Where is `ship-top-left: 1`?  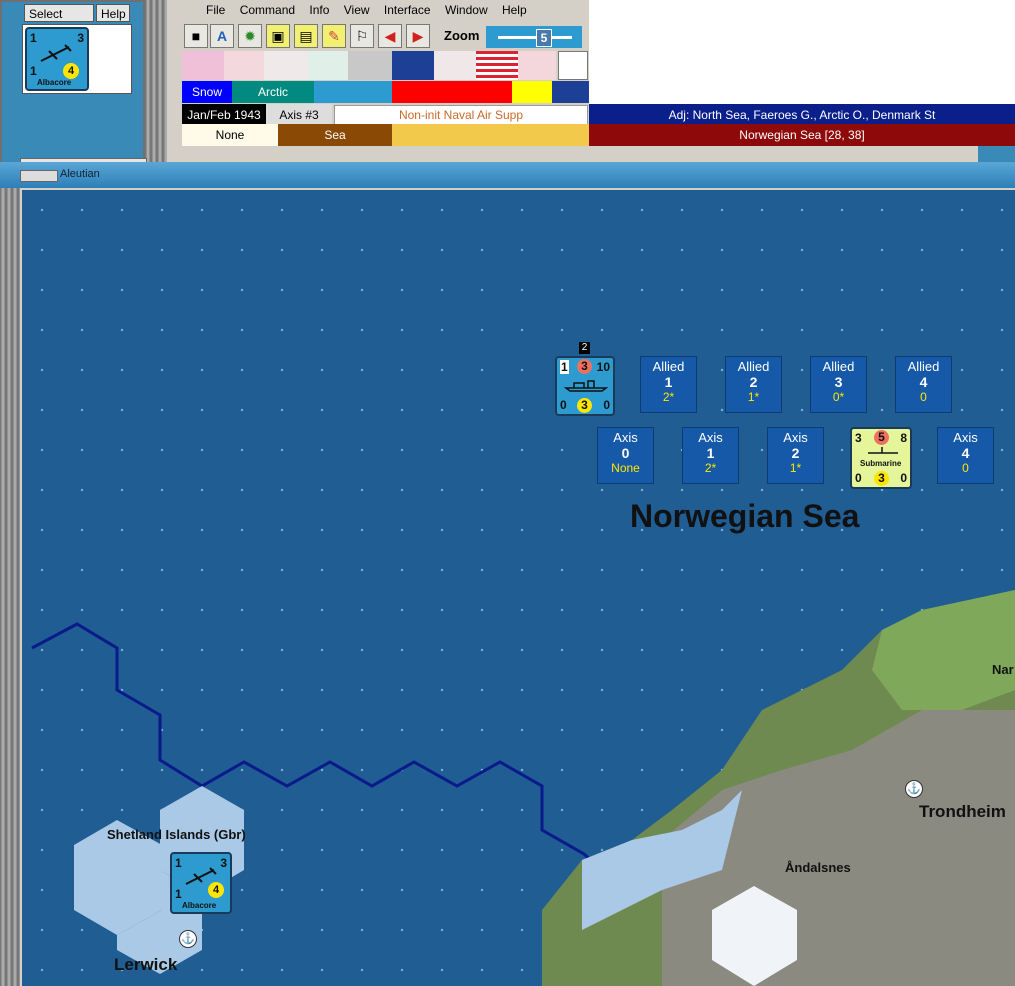 ship-top-left: 1 is located at coordinates (564, 367).